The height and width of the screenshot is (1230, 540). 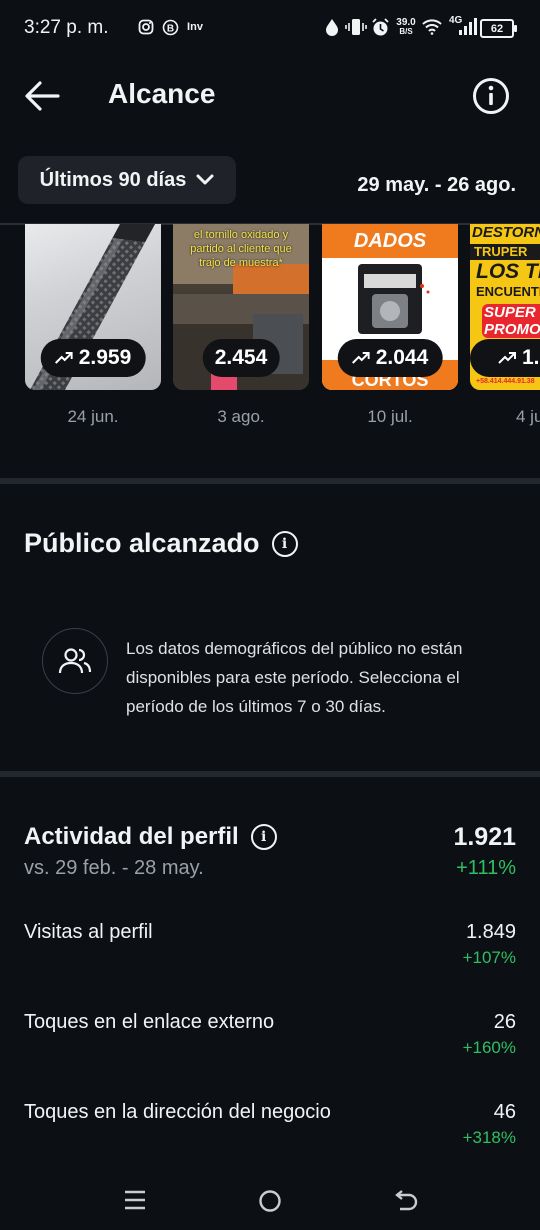 I want to click on chevron-down-icon, so click(x=205, y=179).